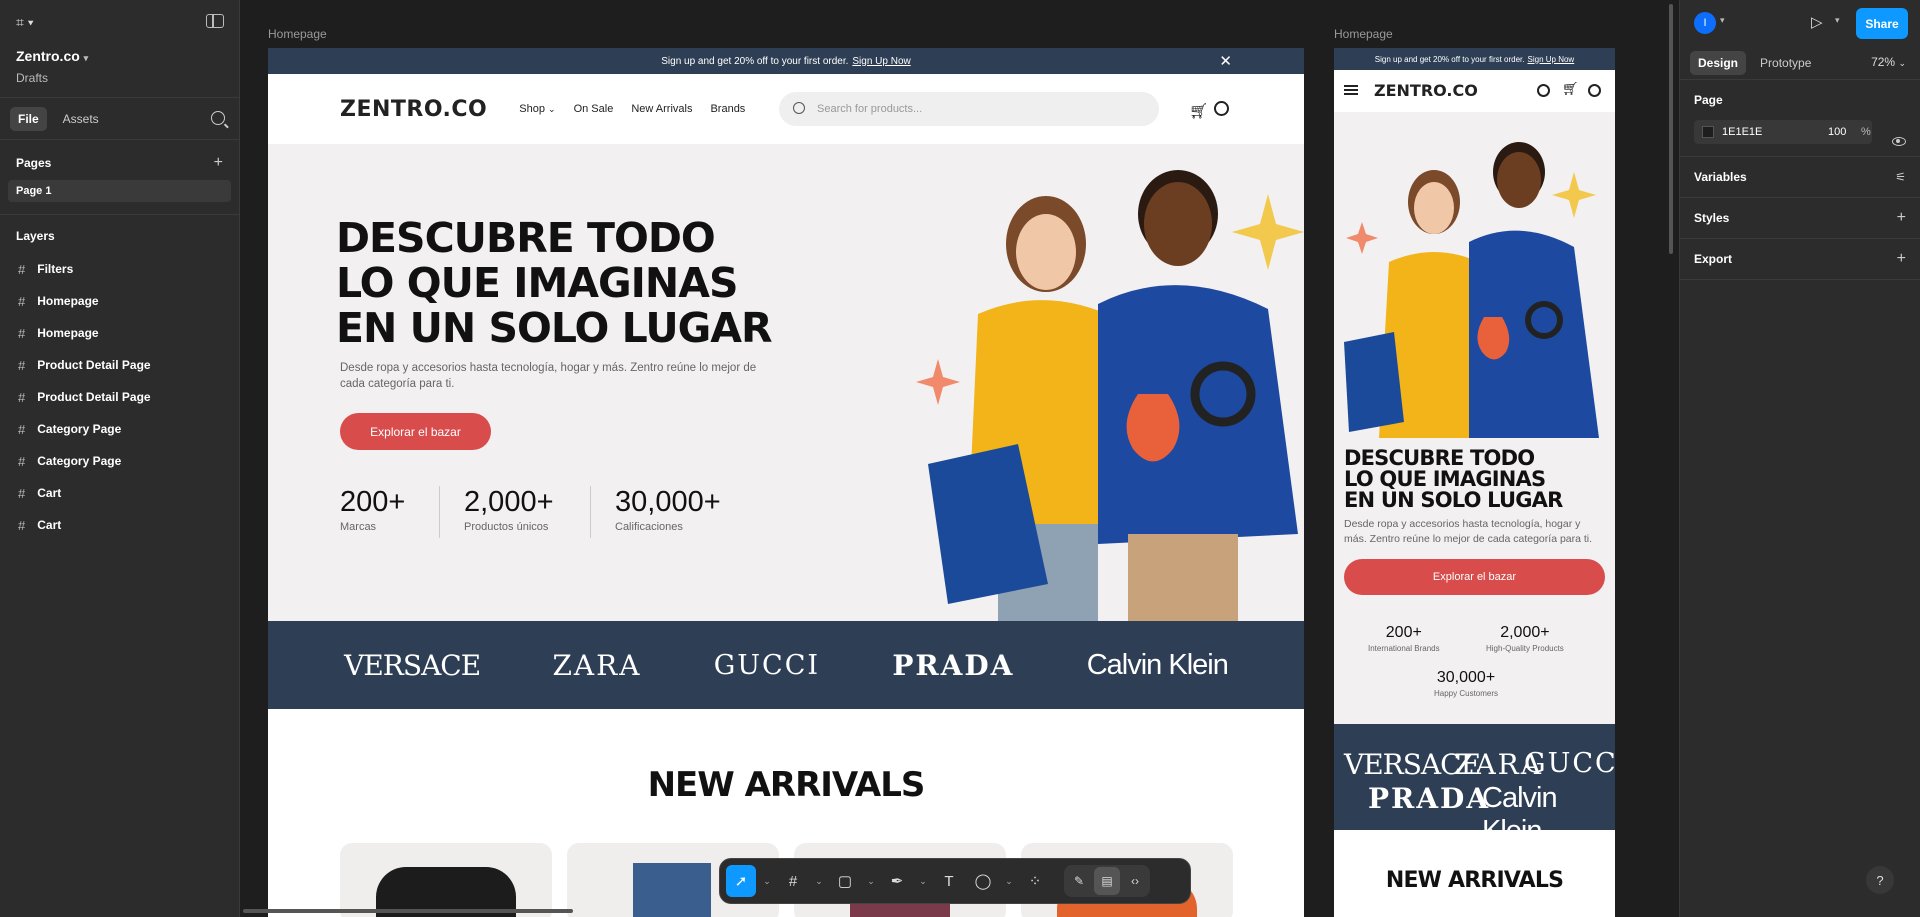 This screenshot has width=1920, height=917. Describe the element at coordinates (1135, 881) in the screenshot. I see `dev-mode-icon: ‹›` at that location.